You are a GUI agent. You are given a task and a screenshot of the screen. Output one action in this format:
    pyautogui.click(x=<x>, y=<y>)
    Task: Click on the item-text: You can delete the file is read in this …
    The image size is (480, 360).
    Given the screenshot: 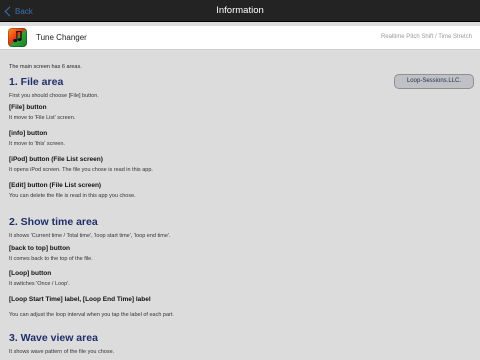 What is the action you would take?
    pyautogui.click(x=72, y=196)
    